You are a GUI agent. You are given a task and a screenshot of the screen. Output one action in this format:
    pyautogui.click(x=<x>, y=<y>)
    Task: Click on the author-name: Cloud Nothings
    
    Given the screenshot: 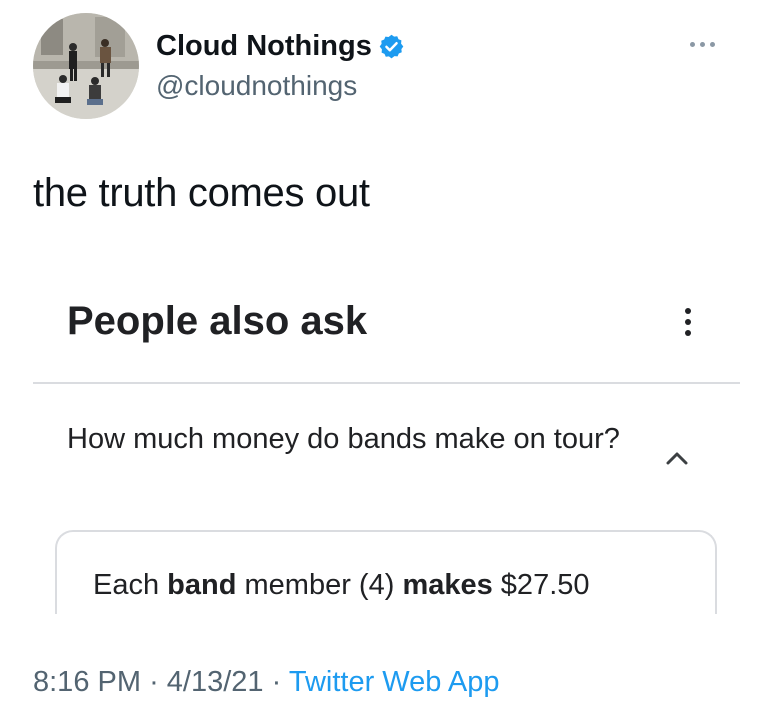 What is the action you would take?
    pyautogui.click(x=264, y=46)
    